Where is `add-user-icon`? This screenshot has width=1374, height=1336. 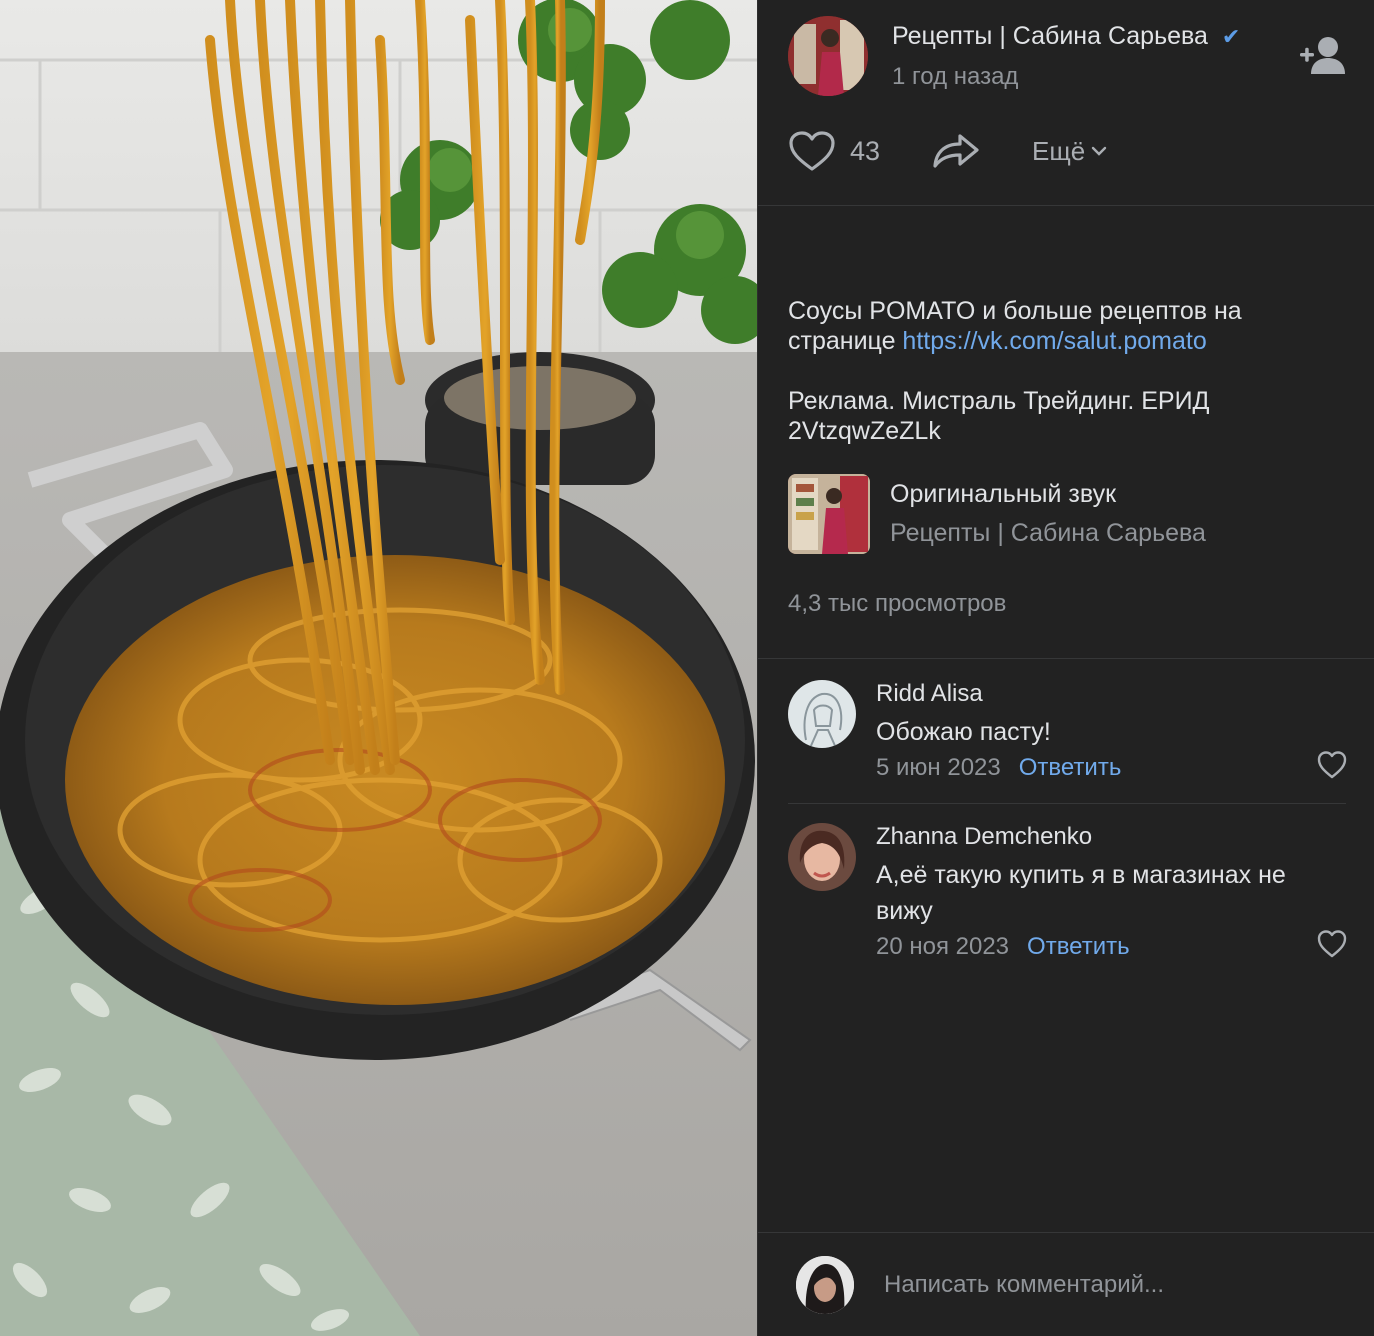 add-user-icon is located at coordinates (1322, 55).